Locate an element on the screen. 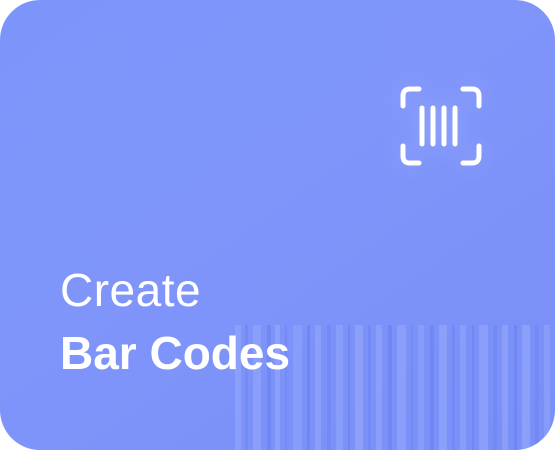  barcode-scan-icon is located at coordinates (441, 126).